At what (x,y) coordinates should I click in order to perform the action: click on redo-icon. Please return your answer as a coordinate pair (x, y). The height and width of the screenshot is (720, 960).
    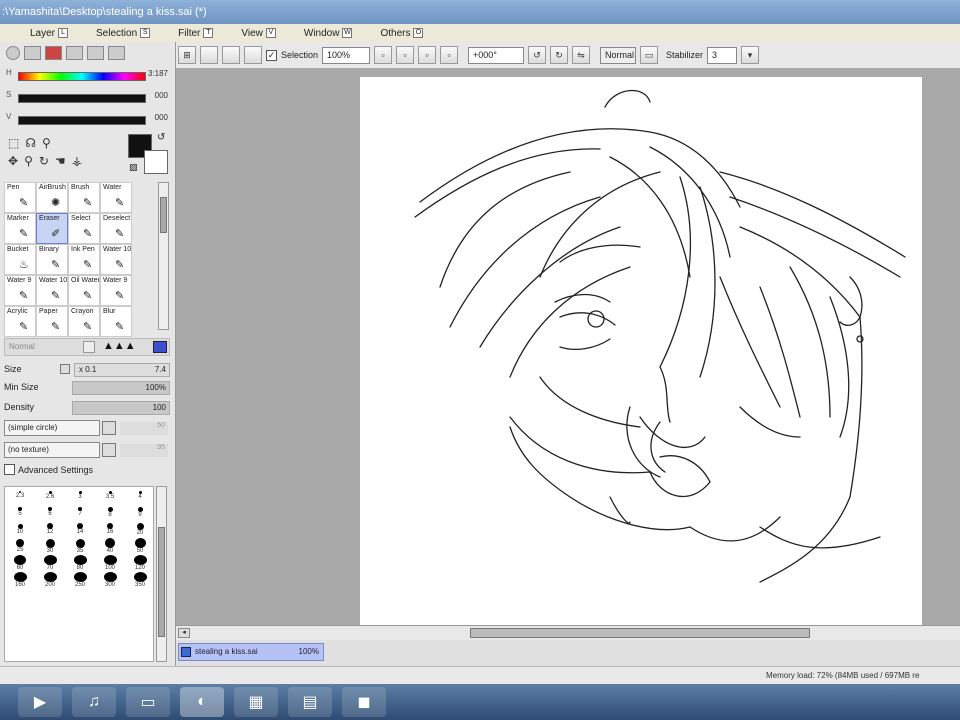
    Looking at the image, I should click on (253, 55).